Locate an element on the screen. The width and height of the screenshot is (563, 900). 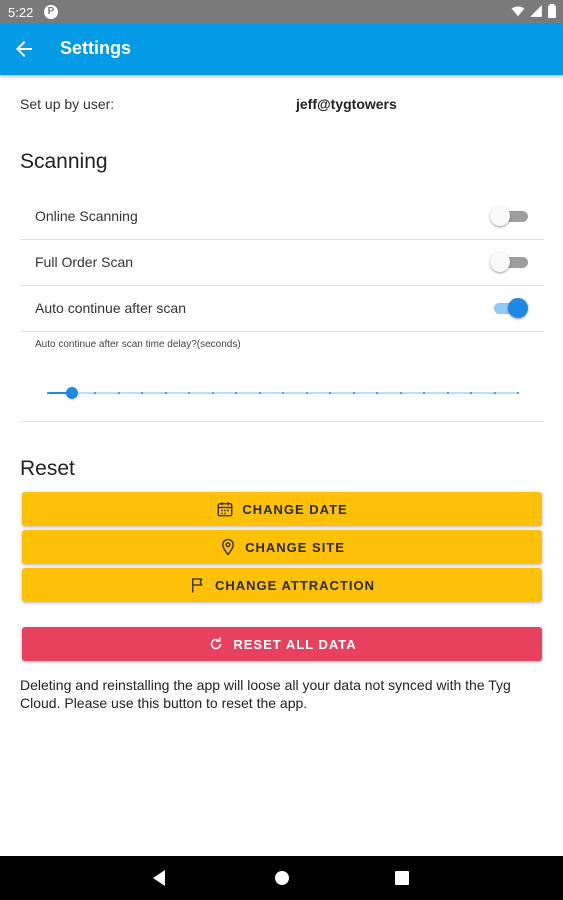
battery-icon is located at coordinates (552, 11).